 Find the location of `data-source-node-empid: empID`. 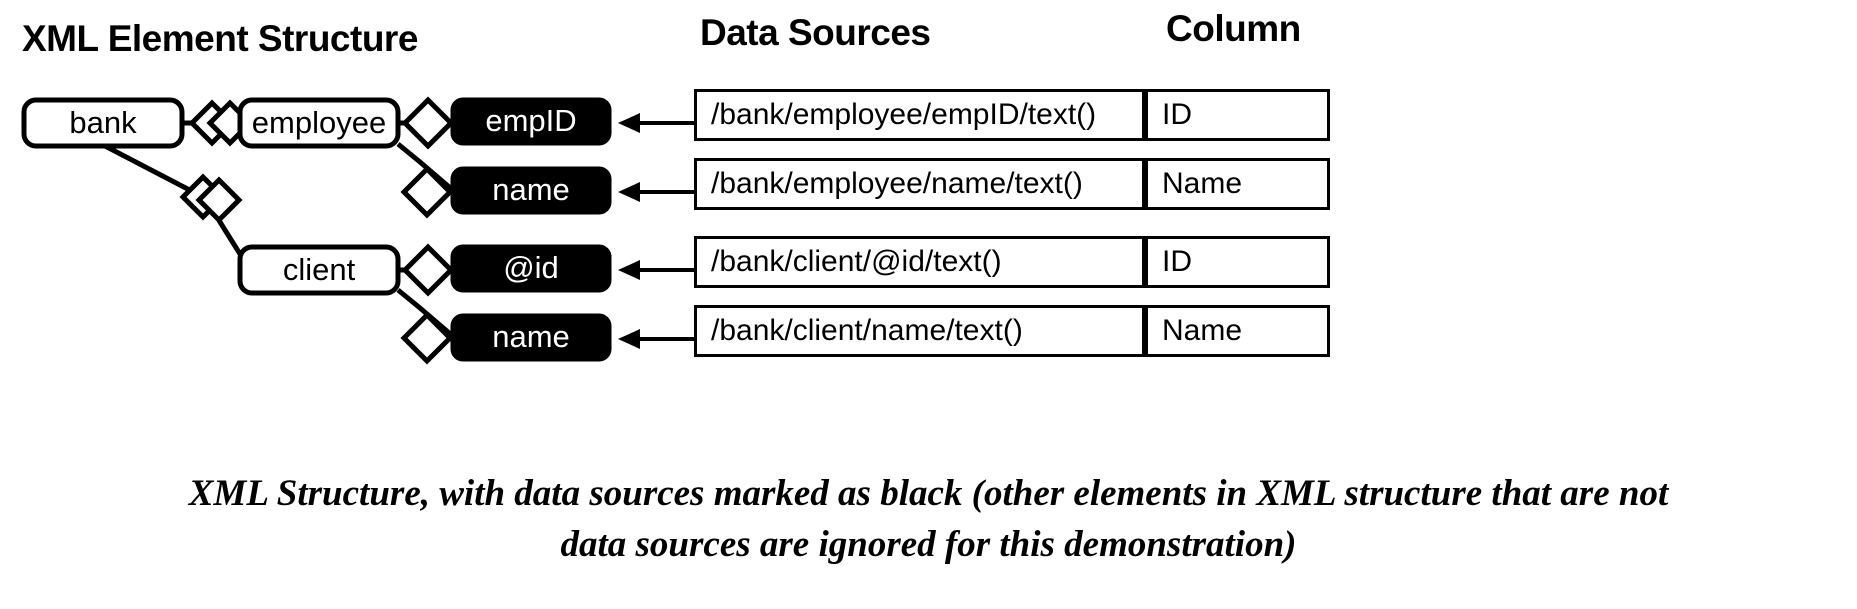

data-source-node-empid: empID is located at coordinates (531, 121).